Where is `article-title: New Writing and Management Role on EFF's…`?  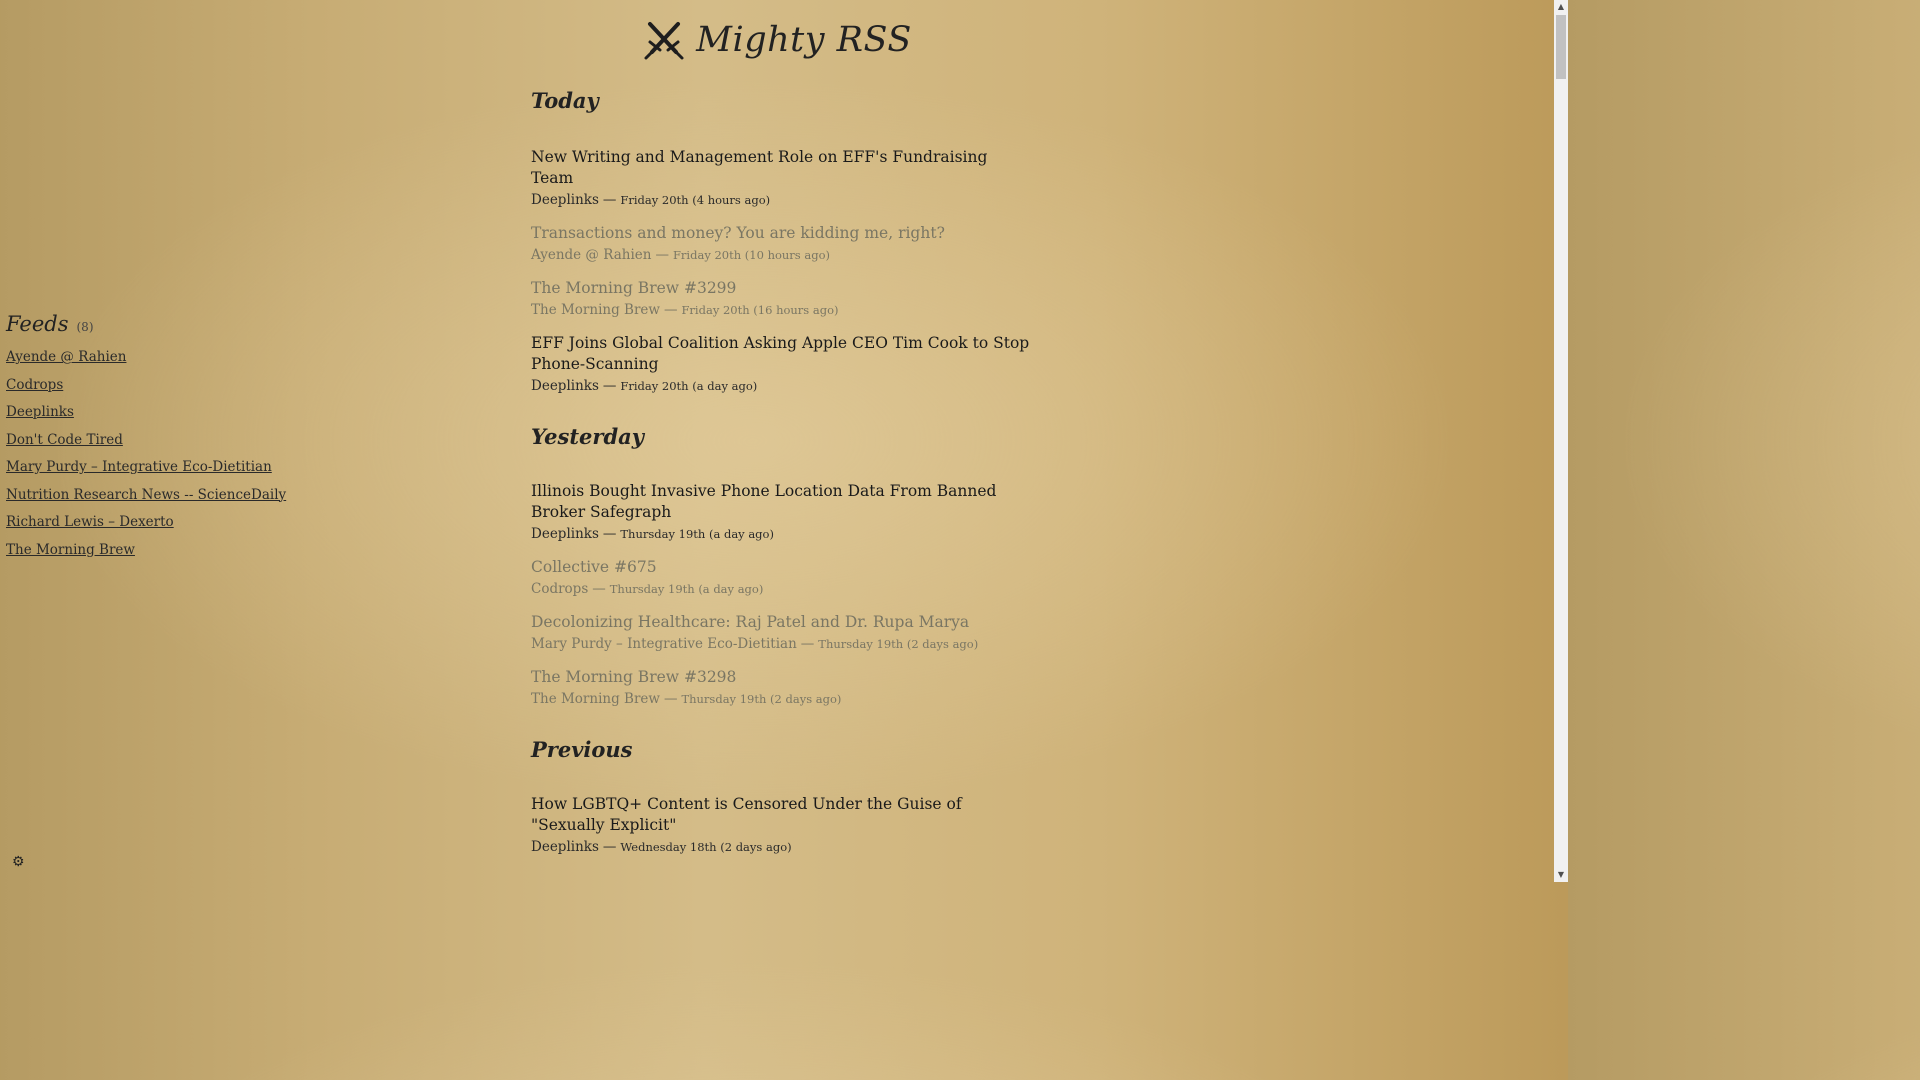
article-title: New Writing and Management Role on EFF's… is located at coordinates (781, 168).